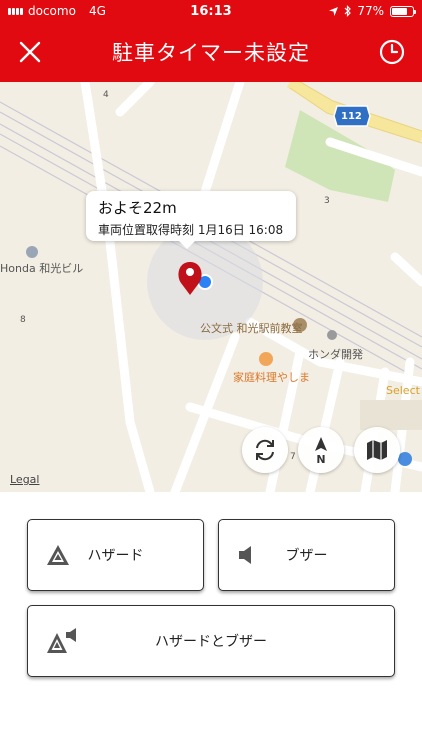 The width and height of the screenshot is (422, 750). Describe the element at coordinates (271, 377) in the screenshot. I see `restaurant-label: 家庭料理やしま` at that location.